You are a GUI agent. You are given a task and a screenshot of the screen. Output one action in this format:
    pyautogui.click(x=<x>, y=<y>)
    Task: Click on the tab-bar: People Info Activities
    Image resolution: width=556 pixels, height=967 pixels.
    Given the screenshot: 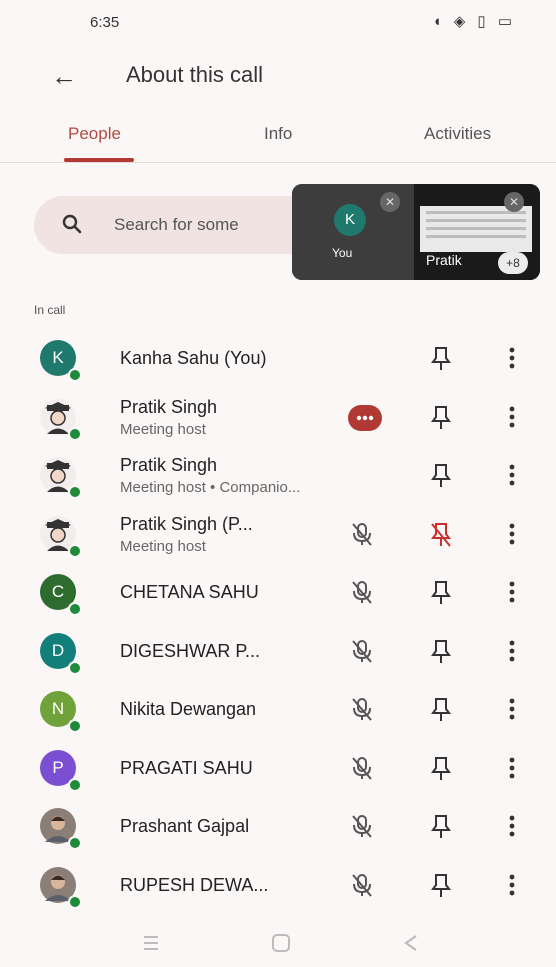 What is the action you would take?
    pyautogui.click(x=278, y=137)
    